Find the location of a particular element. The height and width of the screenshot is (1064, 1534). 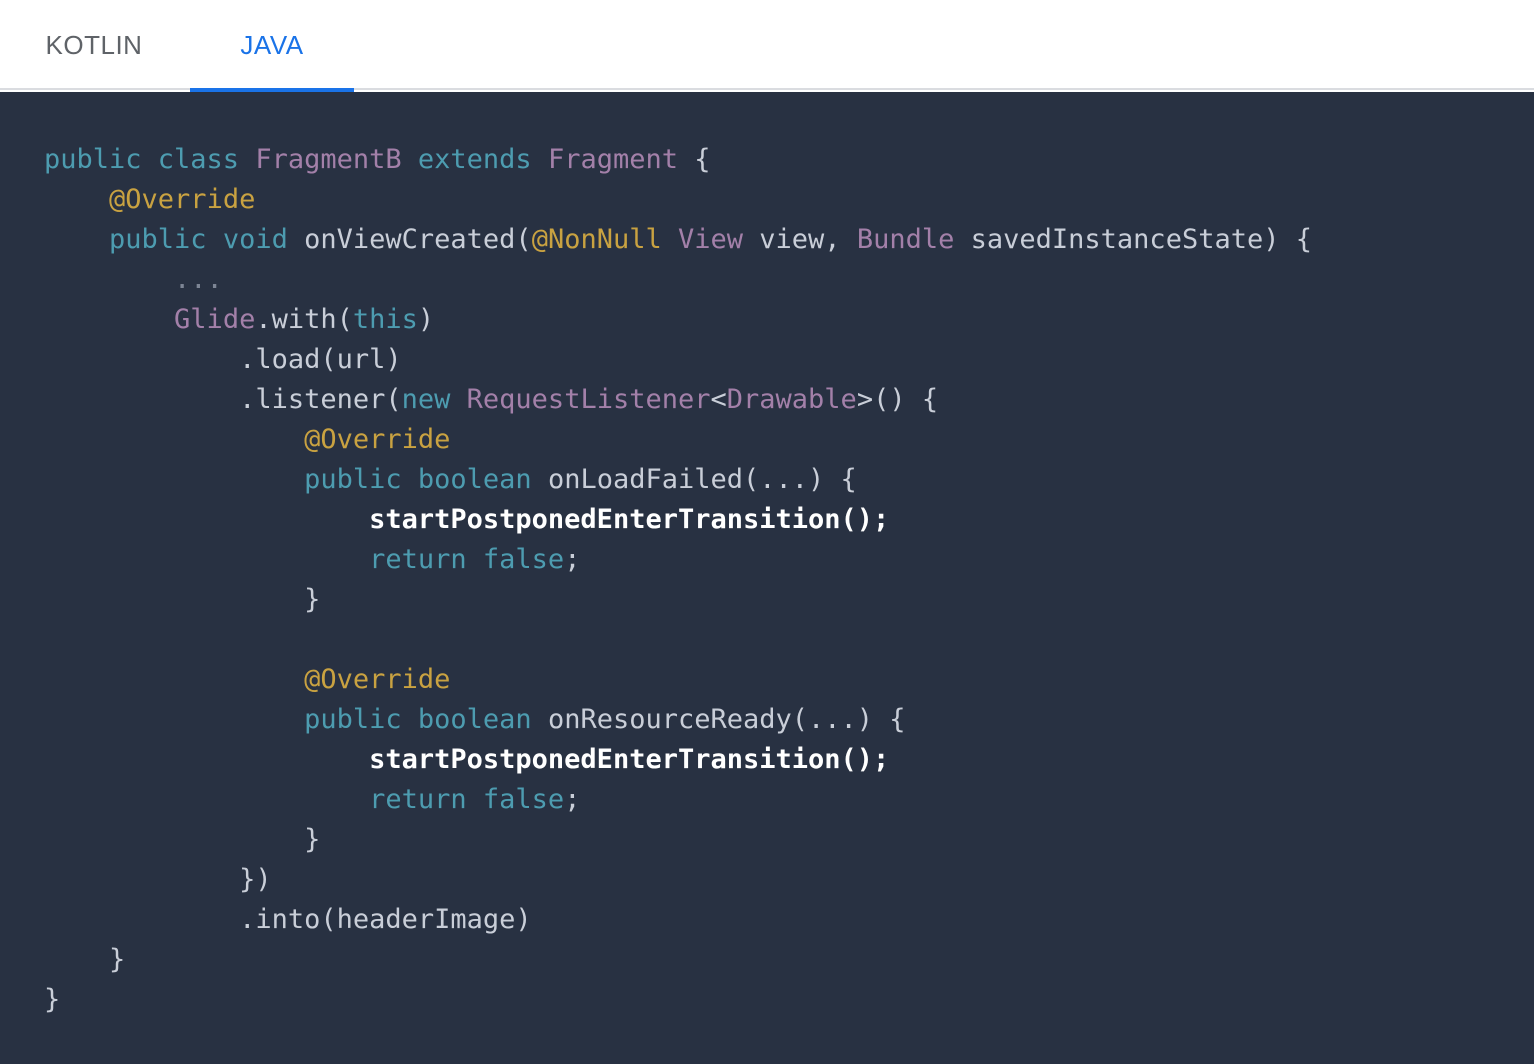

code-token: { is located at coordinates (702, 159).